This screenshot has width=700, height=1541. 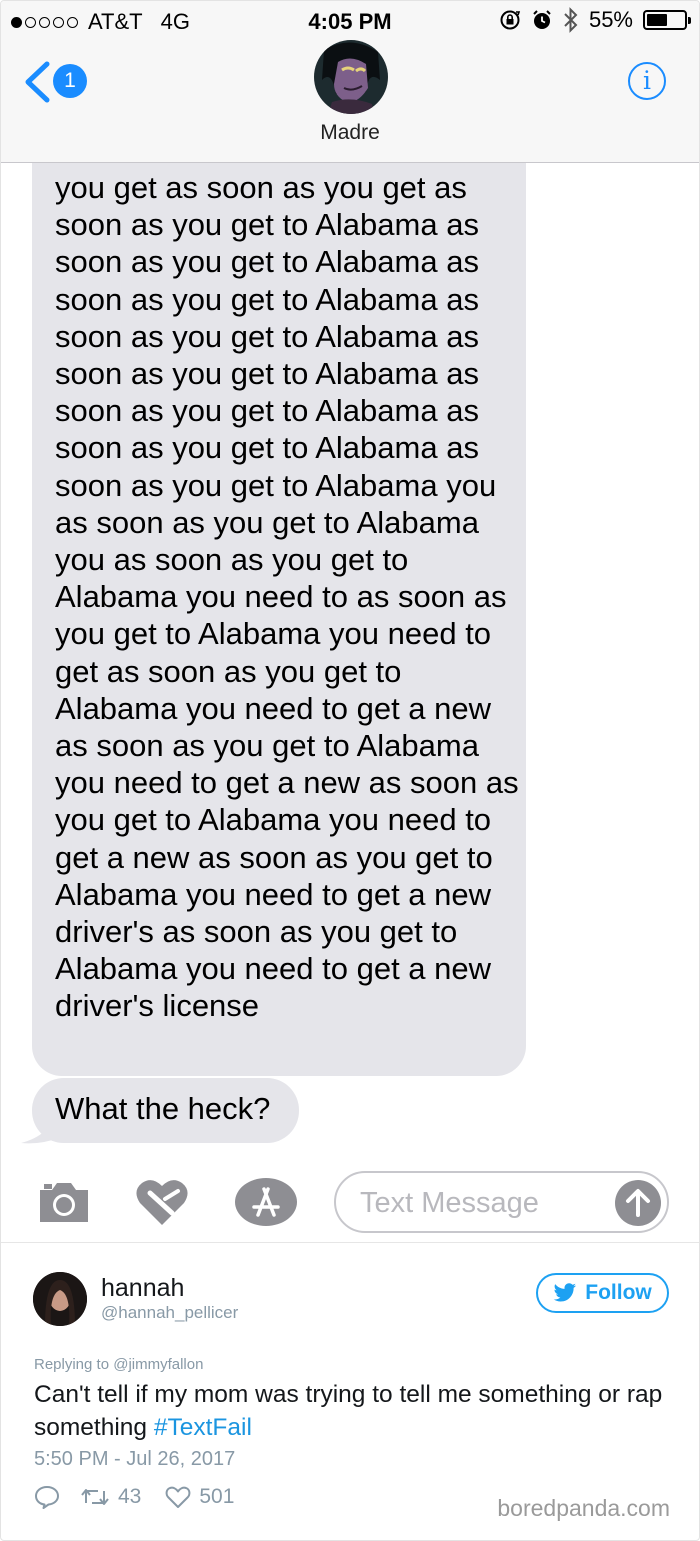 What do you see at coordinates (510, 20) in the screenshot?
I see `rotation-lock-icon` at bounding box center [510, 20].